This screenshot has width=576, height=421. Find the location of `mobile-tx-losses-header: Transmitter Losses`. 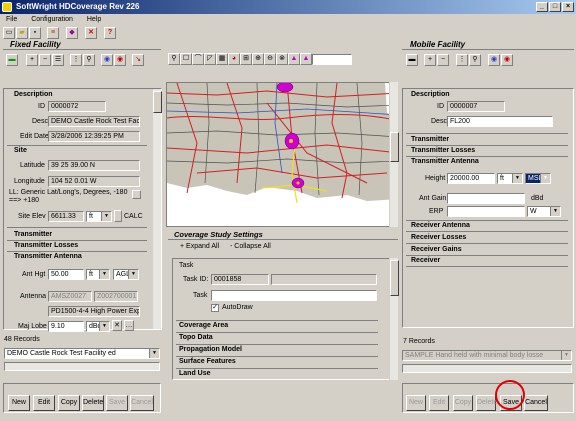

mobile-tx-losses-header: Transmitter Losses is located at coordinates (443, 150).